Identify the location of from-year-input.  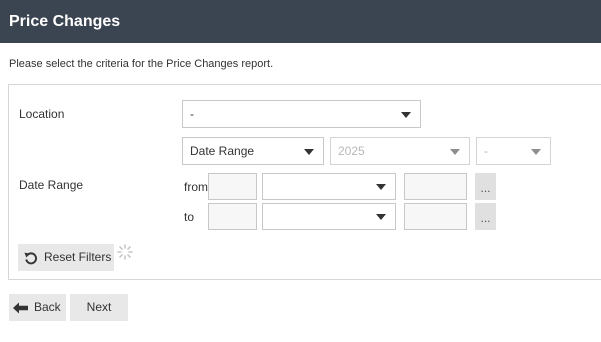
(435, 186).